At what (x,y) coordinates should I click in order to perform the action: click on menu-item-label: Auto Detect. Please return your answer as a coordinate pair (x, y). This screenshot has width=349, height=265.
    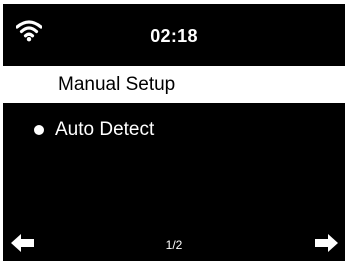
    Looking at the image, I should click on (105, 129).